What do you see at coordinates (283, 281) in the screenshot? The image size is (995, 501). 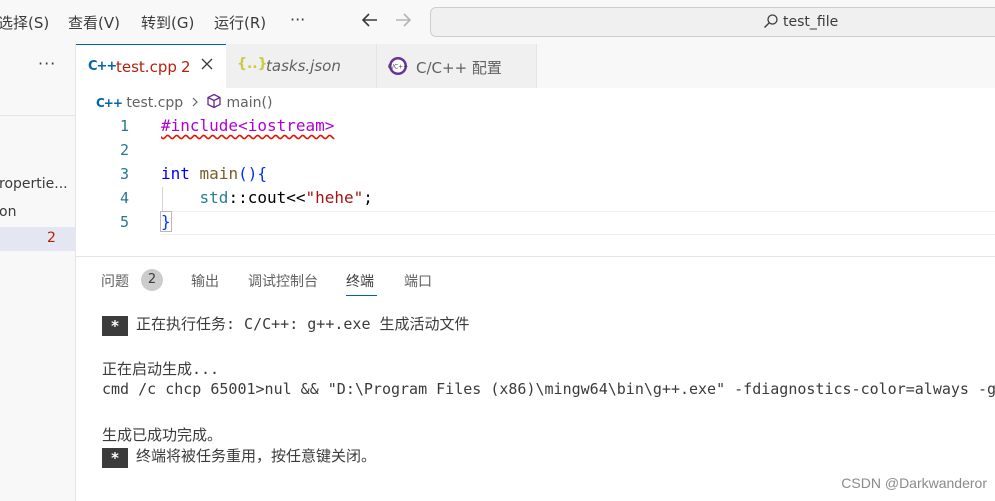 I see `tab-debug-console: 调试控制台` at bounding box center [283, 281].